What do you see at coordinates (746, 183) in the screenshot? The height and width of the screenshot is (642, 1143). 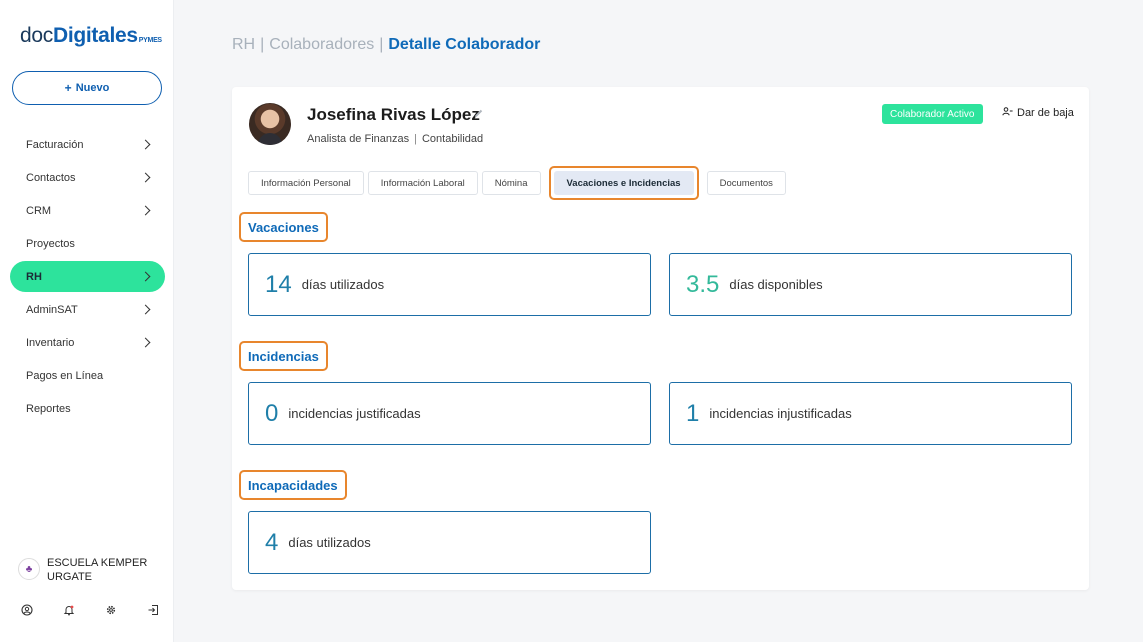 I see `tab-documentos: Documentos` at bounding box center [746, 183].